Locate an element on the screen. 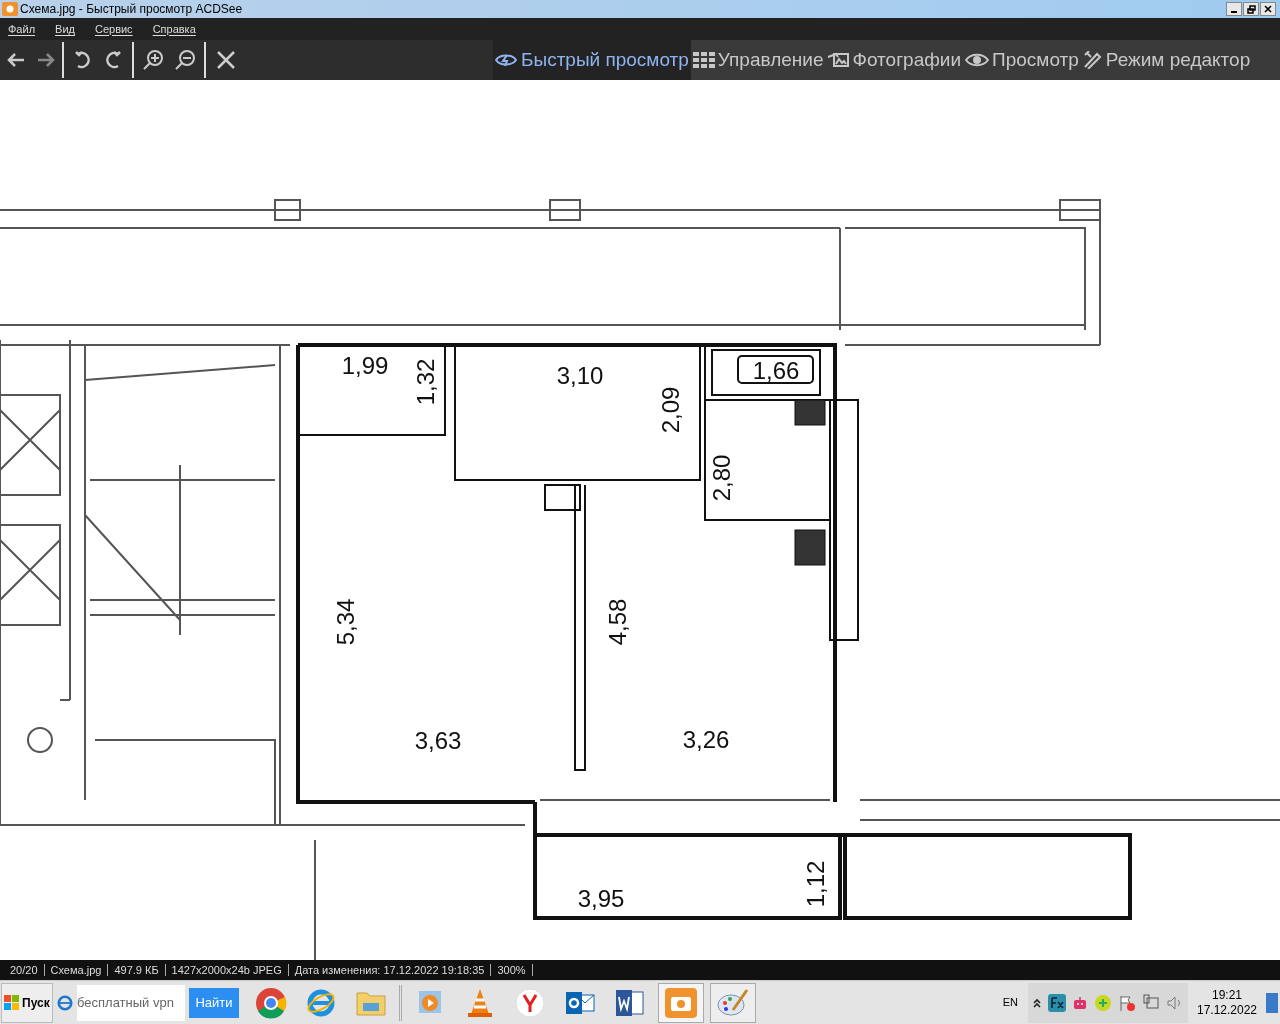 The height and width of the screenshot is (1024, 1280). dimension-label: 3,63 is located at coordinates (438, 740).